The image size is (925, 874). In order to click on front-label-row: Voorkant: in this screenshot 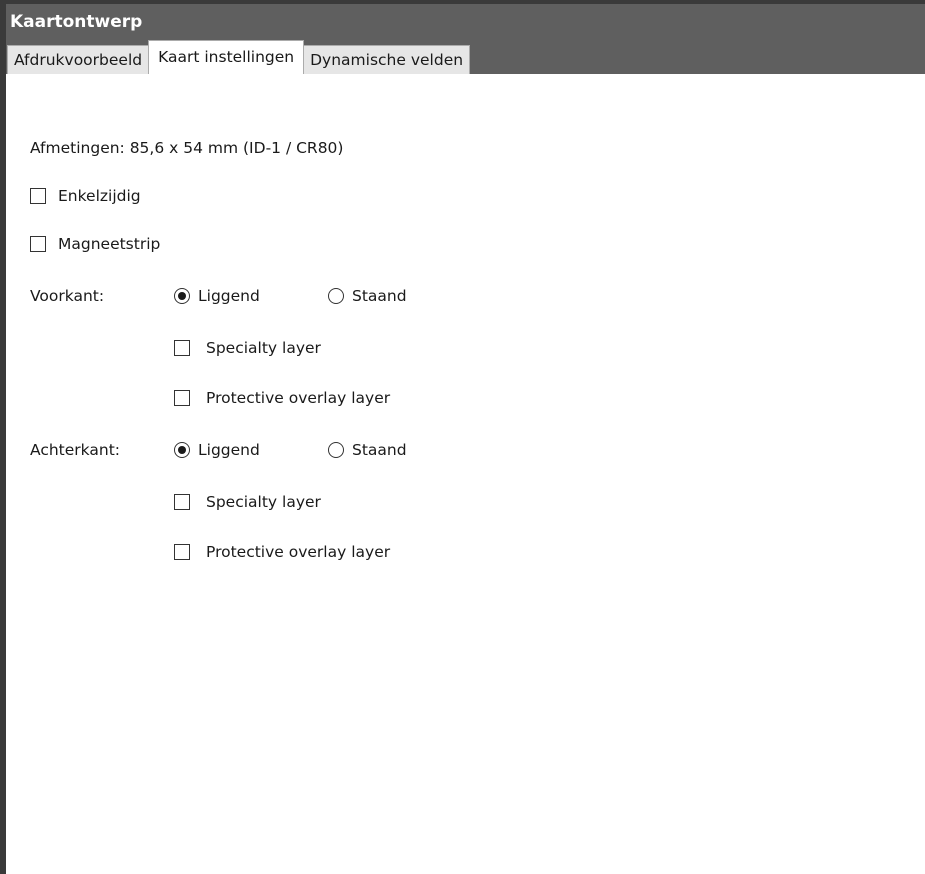, I will do `click(67, 296)`.